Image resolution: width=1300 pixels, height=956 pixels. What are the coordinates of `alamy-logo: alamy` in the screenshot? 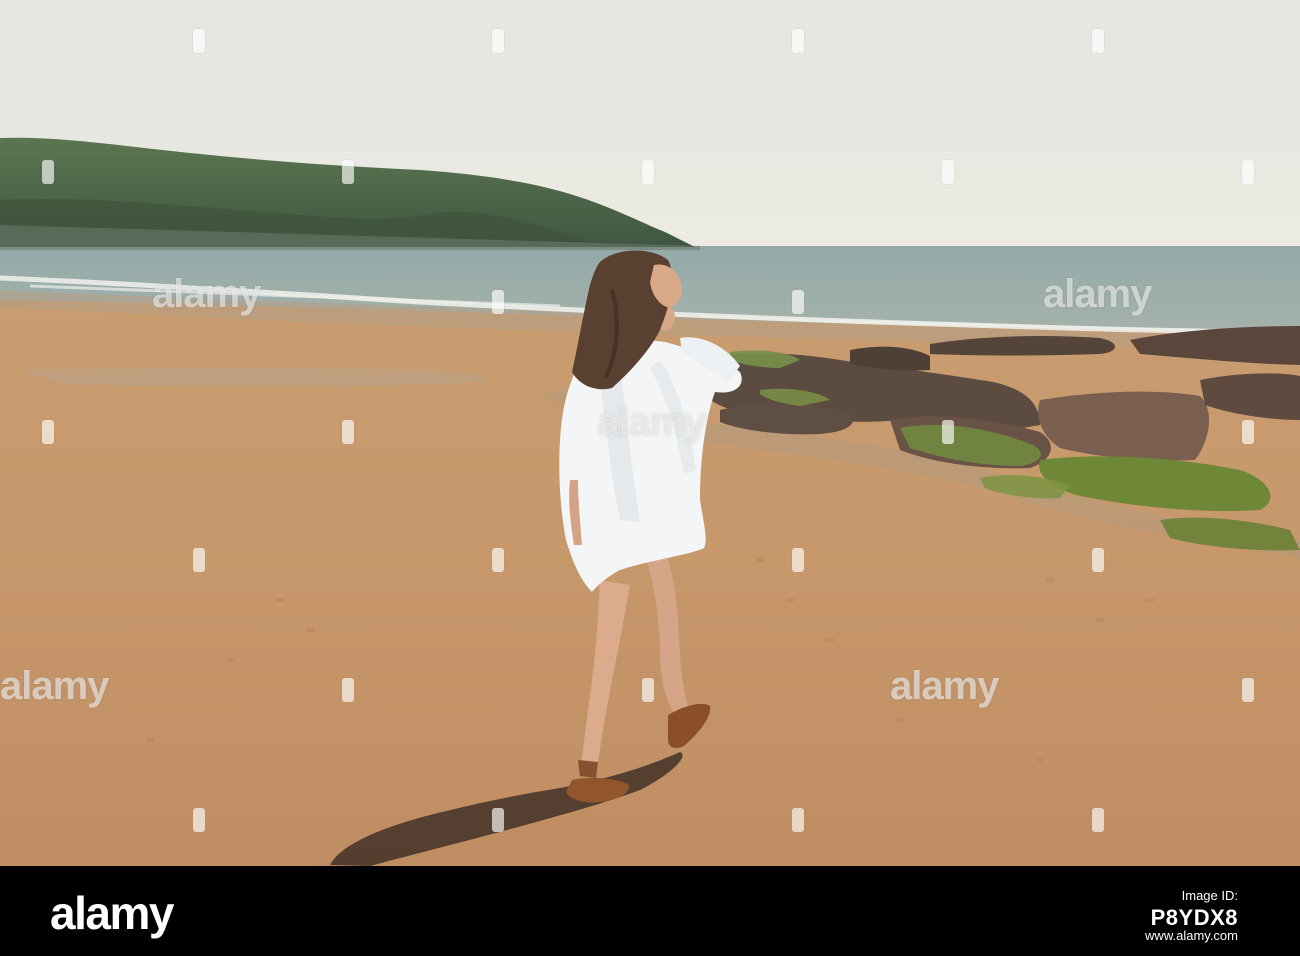 It's located at (112, 913).